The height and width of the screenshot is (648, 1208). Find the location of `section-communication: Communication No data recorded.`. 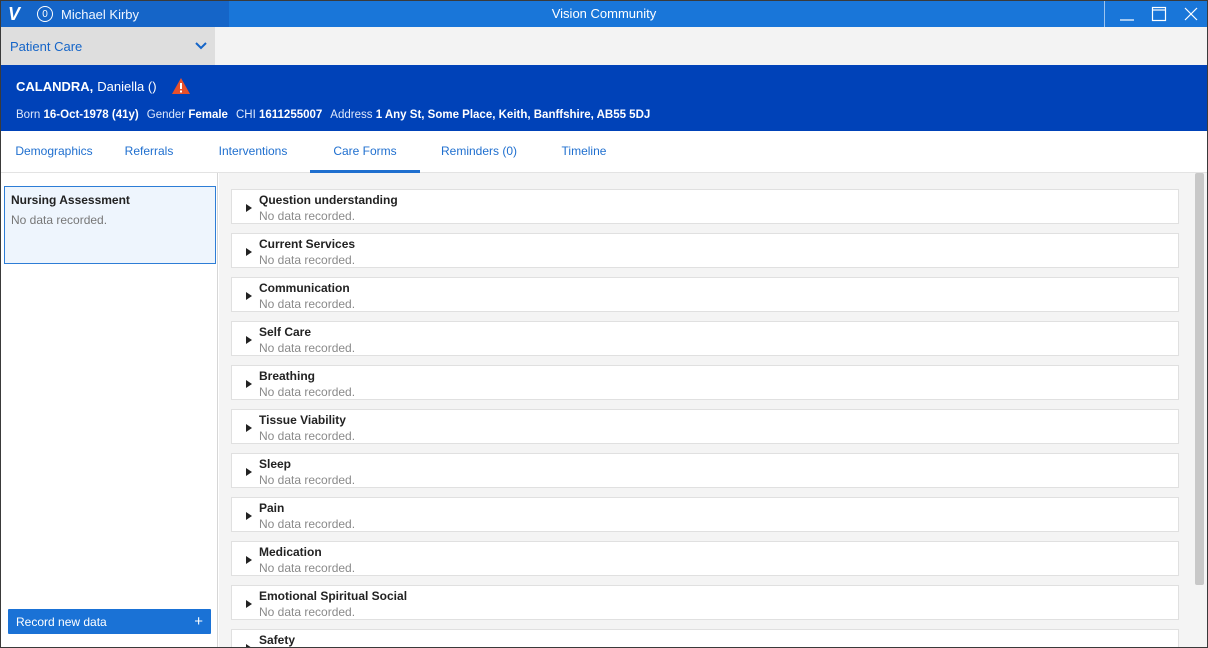

section-communication: Communication No data recorded. is located at coordinates (705, 294).